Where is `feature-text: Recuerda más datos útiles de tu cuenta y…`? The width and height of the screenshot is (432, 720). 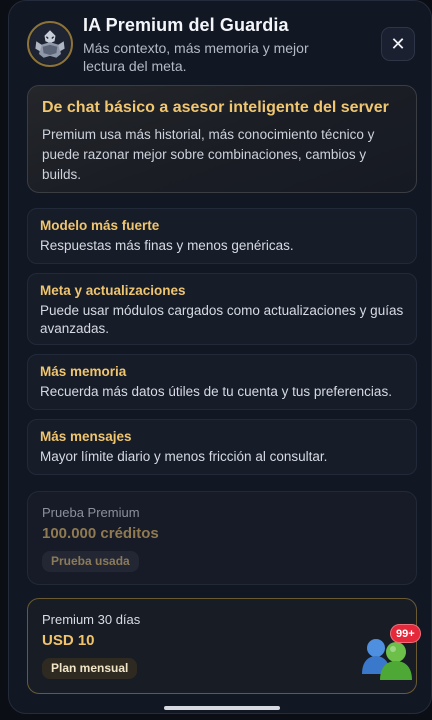
feature-text: Recuerda más datos útiles de tu cuenta y… is located at coordinates (216, 391).